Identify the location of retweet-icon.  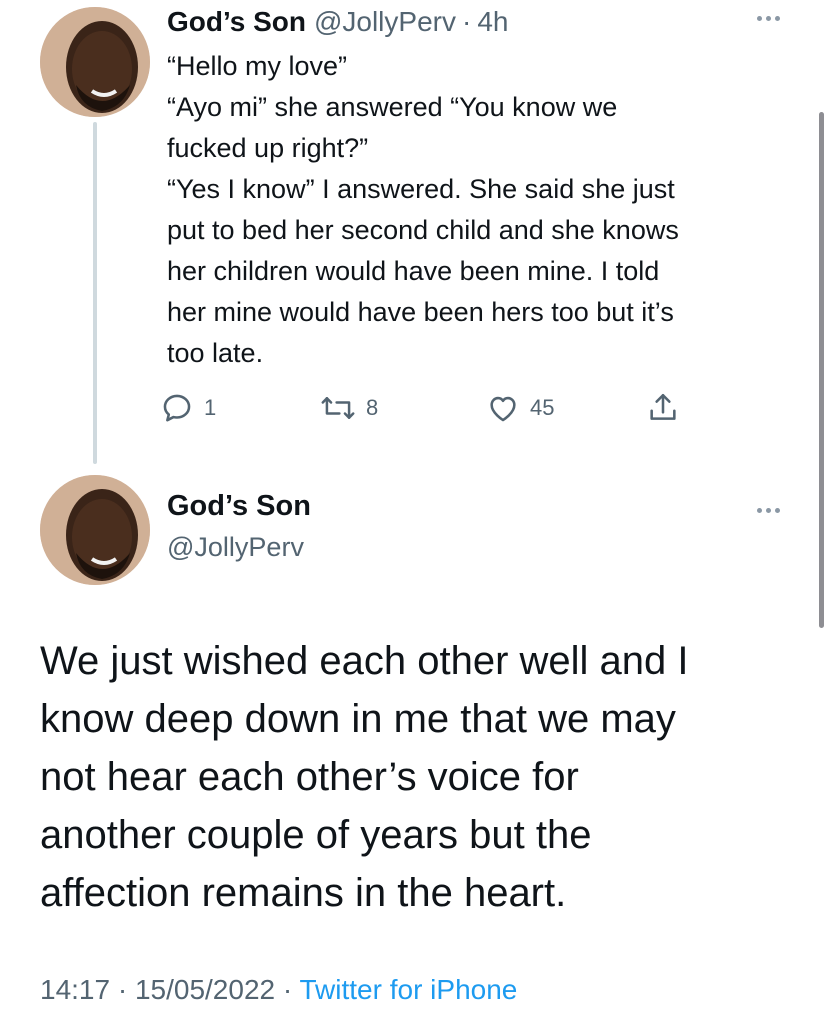
(338, 408).